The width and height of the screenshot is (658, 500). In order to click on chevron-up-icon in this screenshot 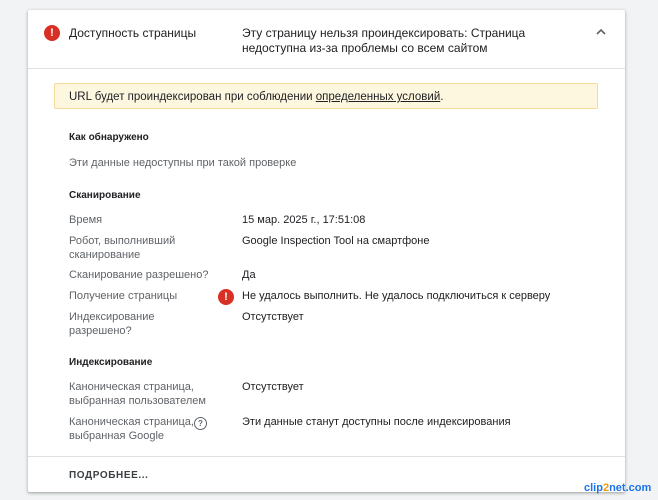, I will do `click(601, 32)`.